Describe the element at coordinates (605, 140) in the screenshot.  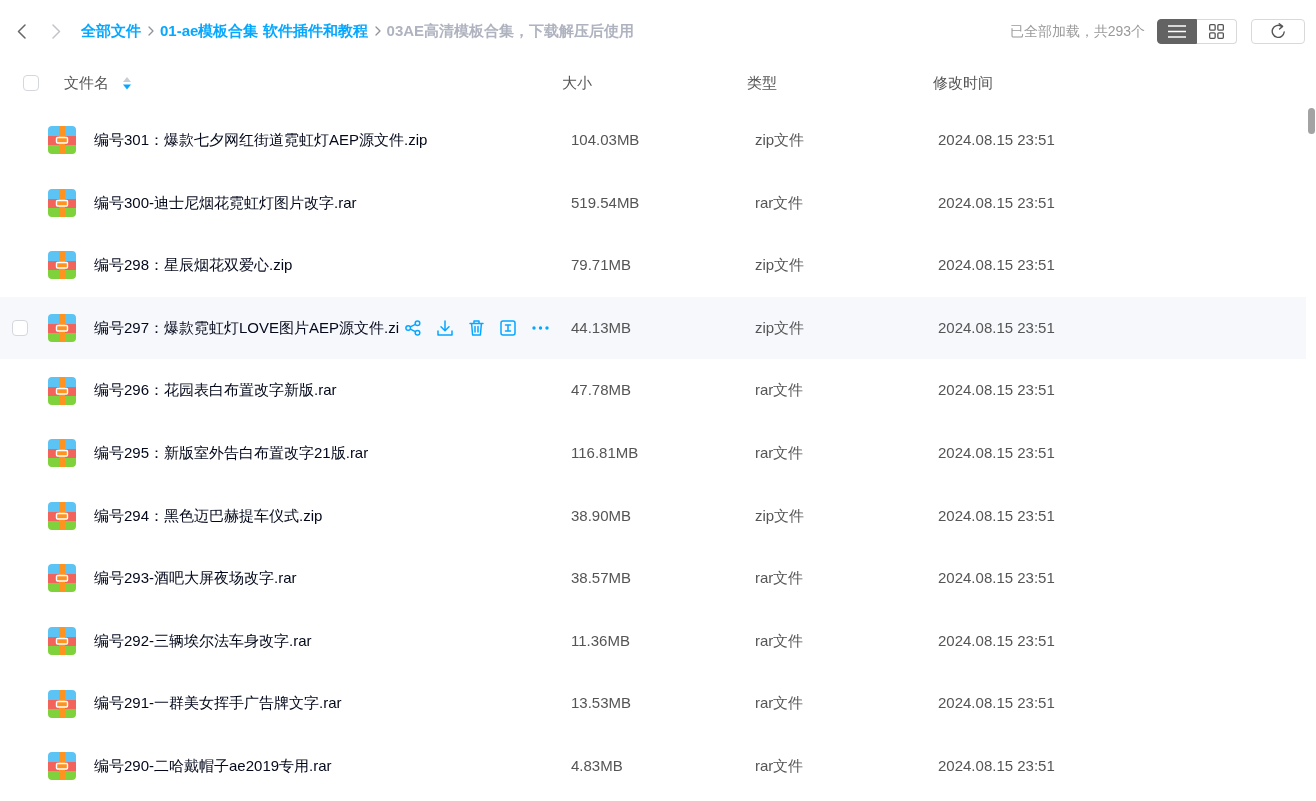
I see `file-size: 104.03MB` at that location.